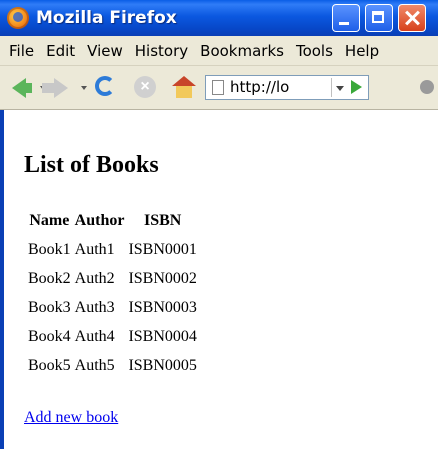  What do you see at coordinates (356, 87) in the screenshot?
I see `go-arrow-icon` at bounding box center [356, 87].